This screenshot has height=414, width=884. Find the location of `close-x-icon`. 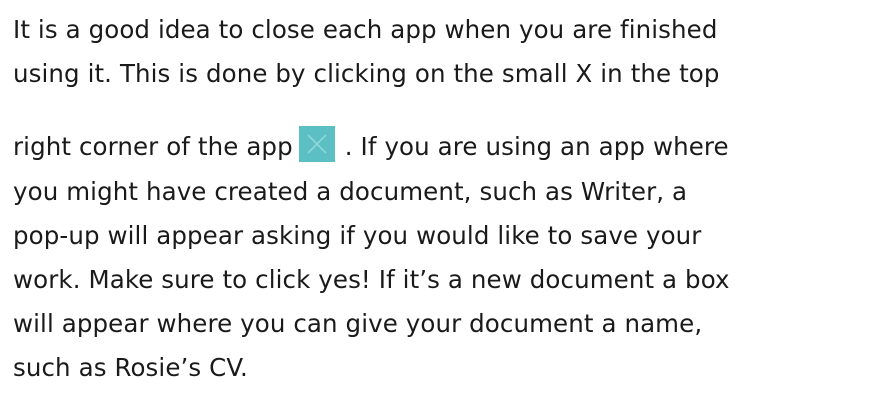

close-x-icon is located at coordinates (316, 144).